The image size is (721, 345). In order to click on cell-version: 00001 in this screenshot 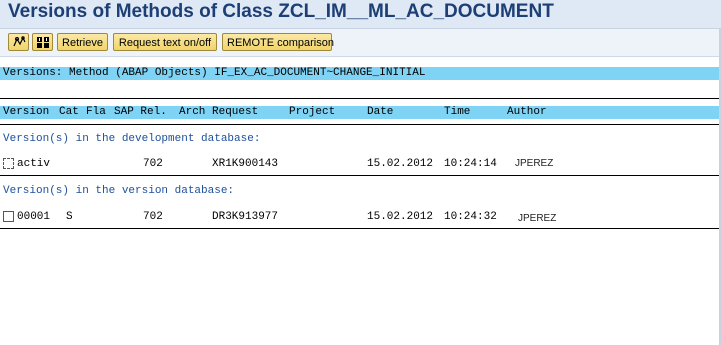, I will do `click(34, 217)`.